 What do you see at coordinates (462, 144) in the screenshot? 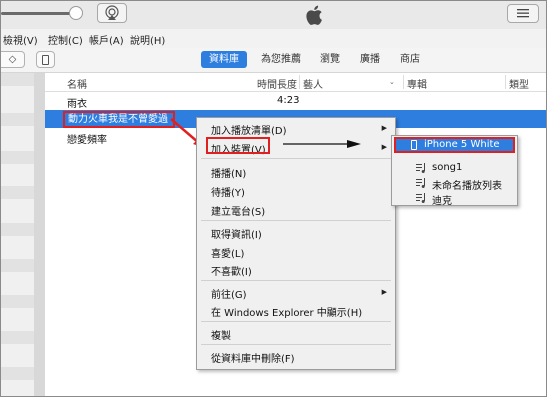
I see `device-name: iPhone 5 White` at bounding box center [462, 144].